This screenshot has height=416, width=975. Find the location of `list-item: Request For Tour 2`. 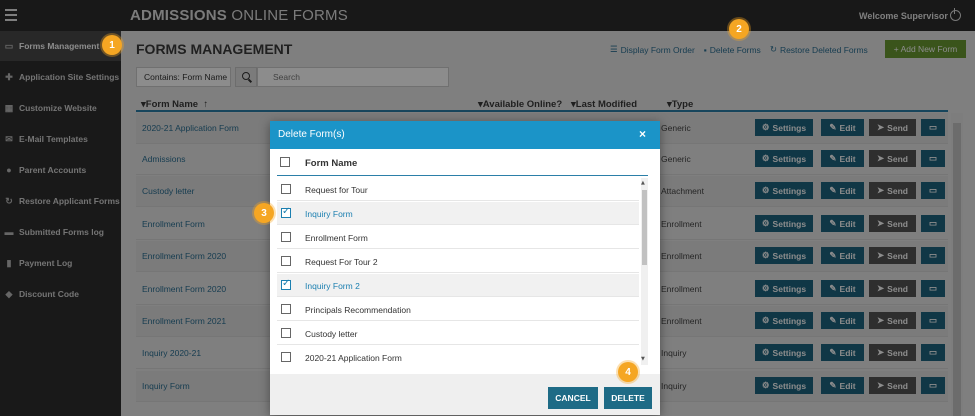

list-item: Request For Tour 2 is located at coordinates (458, 261).